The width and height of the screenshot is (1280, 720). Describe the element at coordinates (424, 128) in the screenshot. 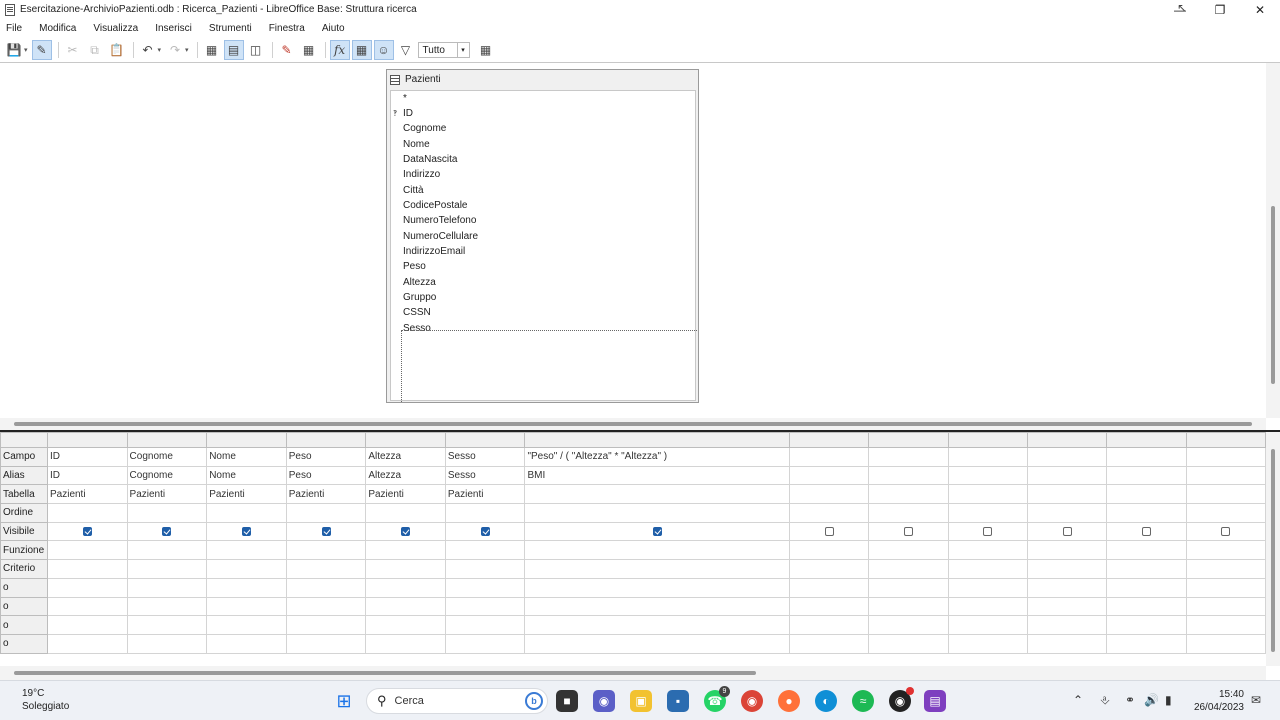

I see `field-cognome: Cognome` at that location.